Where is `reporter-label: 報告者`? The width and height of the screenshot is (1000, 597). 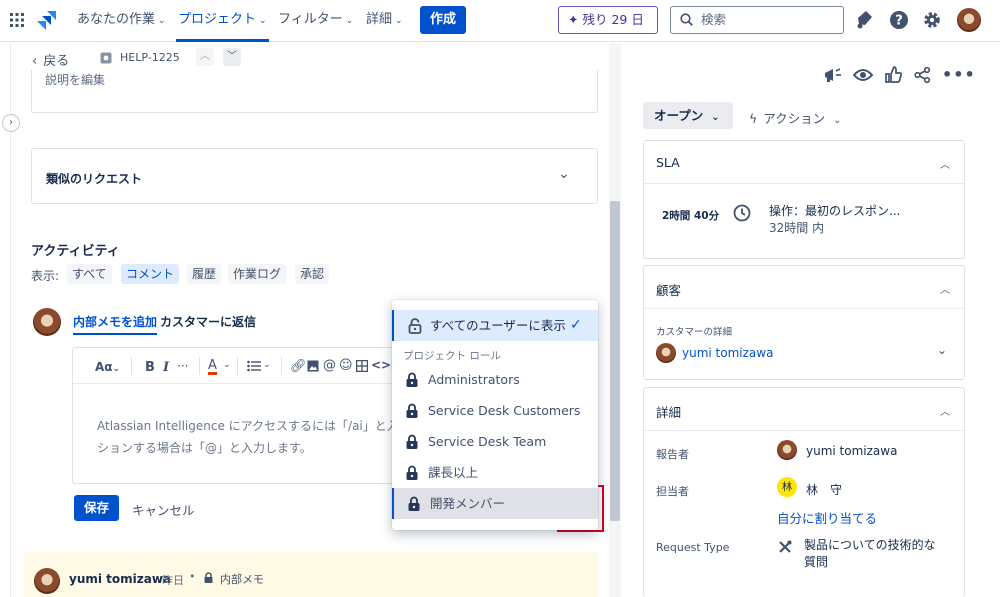 reporter-label: 報告者 is located at coordinates (672, 454).